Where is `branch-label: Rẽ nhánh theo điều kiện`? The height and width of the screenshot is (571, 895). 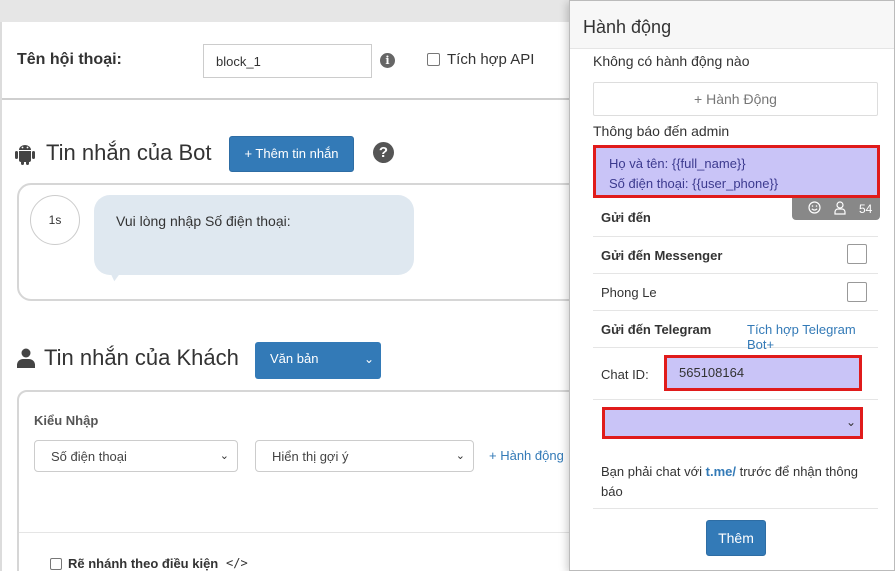 branch-label: Rẽ nhánh theo điều kiện is located at coordinates (143, 563).